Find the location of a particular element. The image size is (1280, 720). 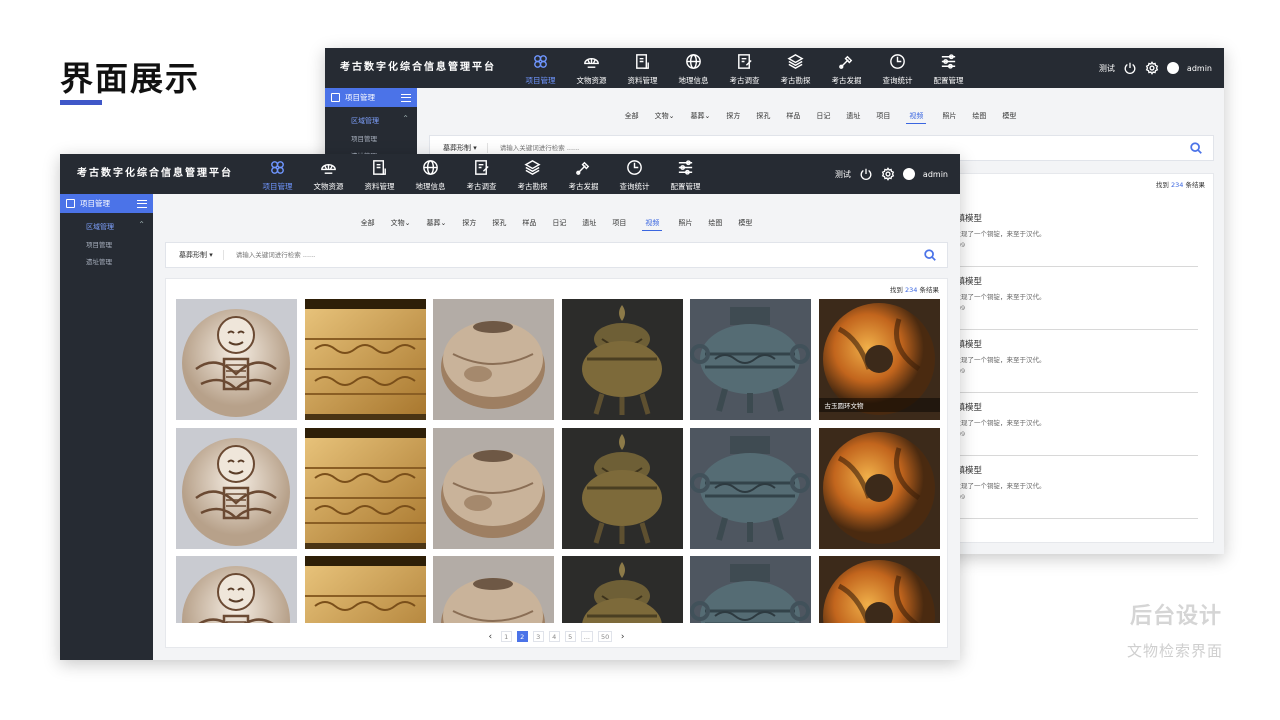

artifact-thumbnail: 古玉圆环文物 is located at coordinates (879, 359).